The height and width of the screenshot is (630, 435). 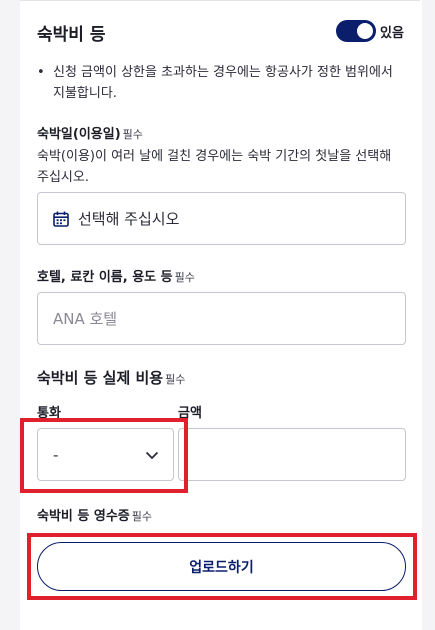 I want to click on lodging-toggle: 있음, so click(x=370, y=31).